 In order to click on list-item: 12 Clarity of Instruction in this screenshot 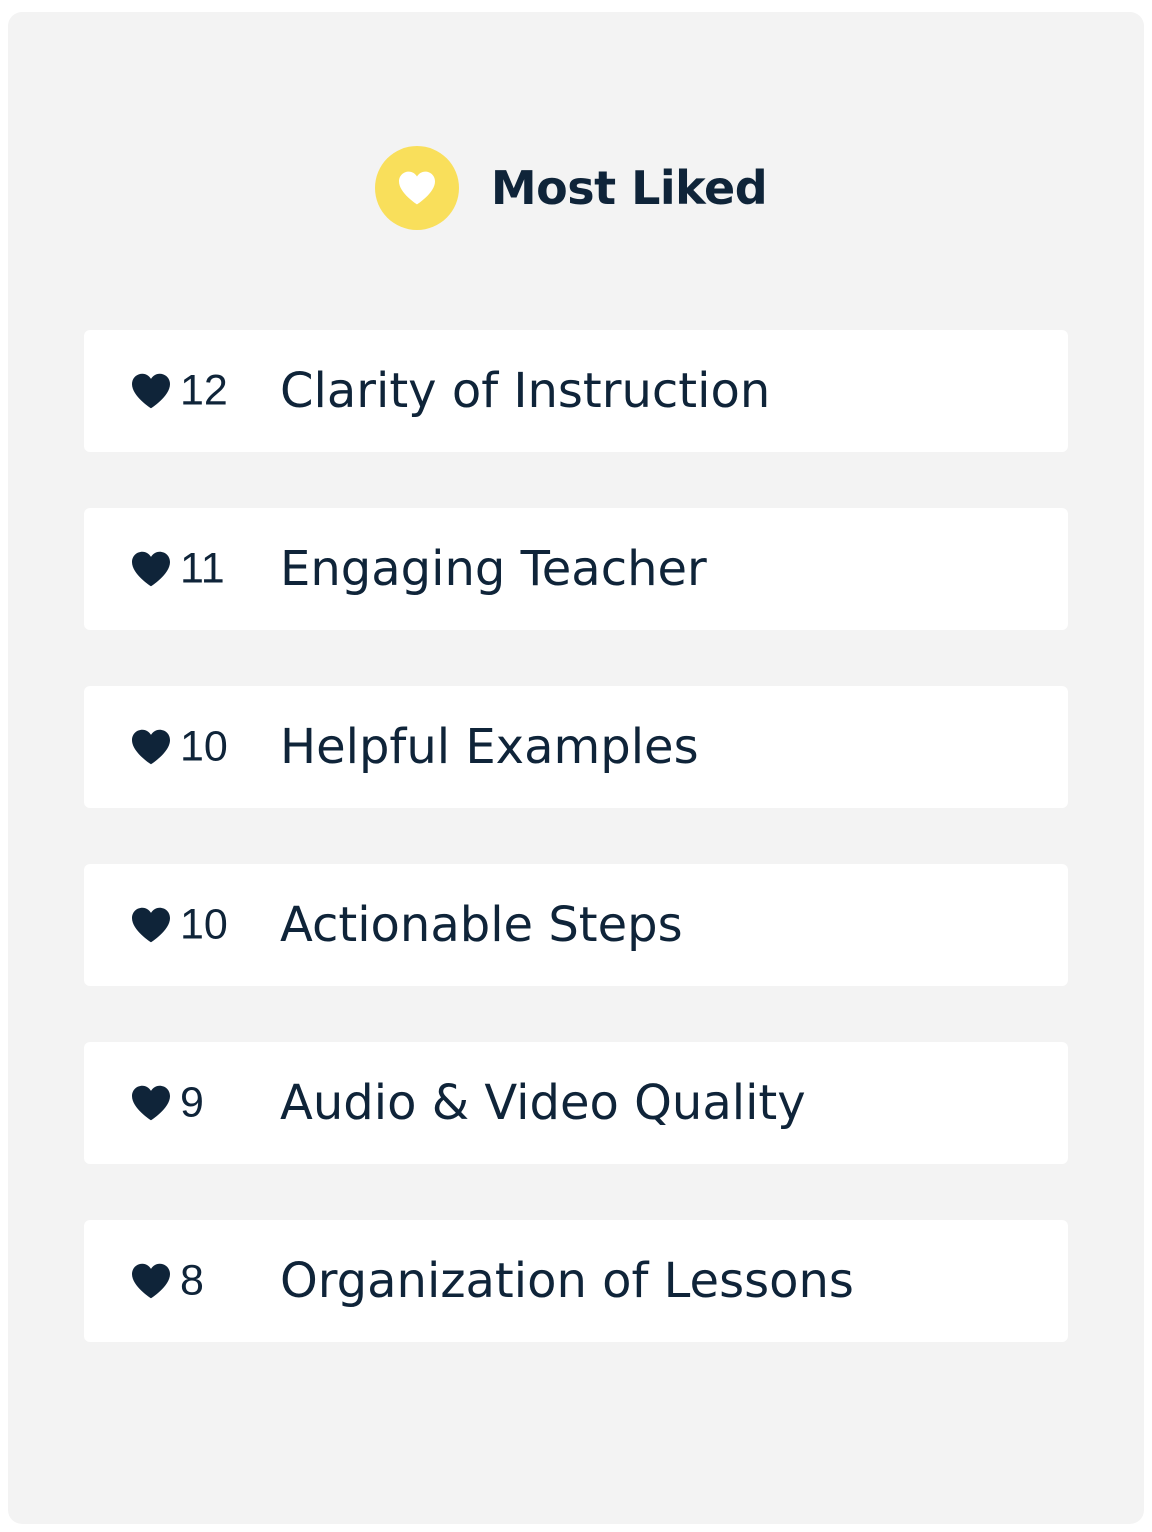, I will do `click(576, 391)`.